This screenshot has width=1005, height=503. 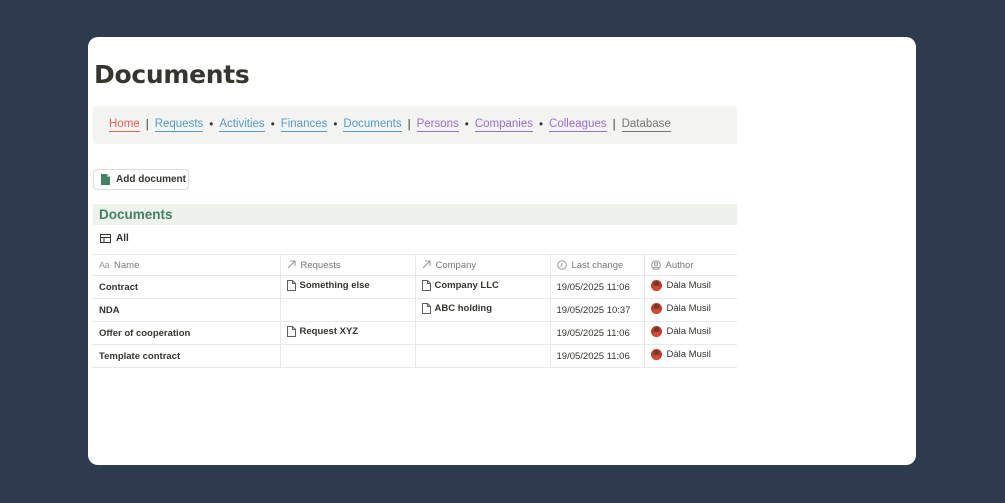 I want to click on nav-link-companies: Companies, so click(x=503, y=125).